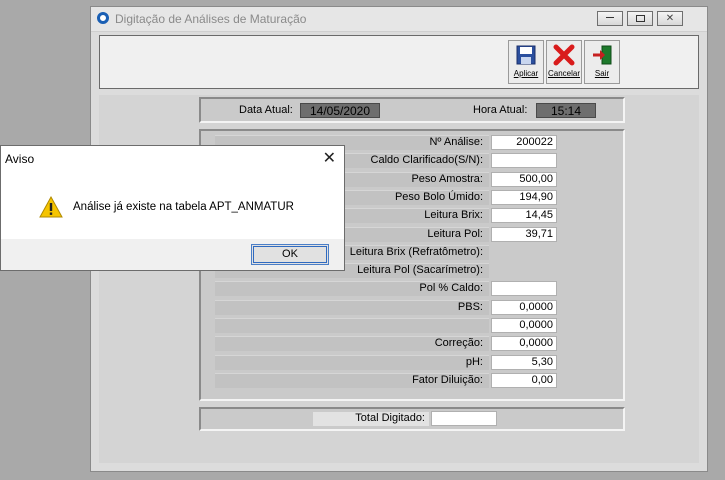 The width and height of the screenshot is (725, 480). Describe the element at coordinates (103, 18) in the screenshot. I see `app-icon` at that location.